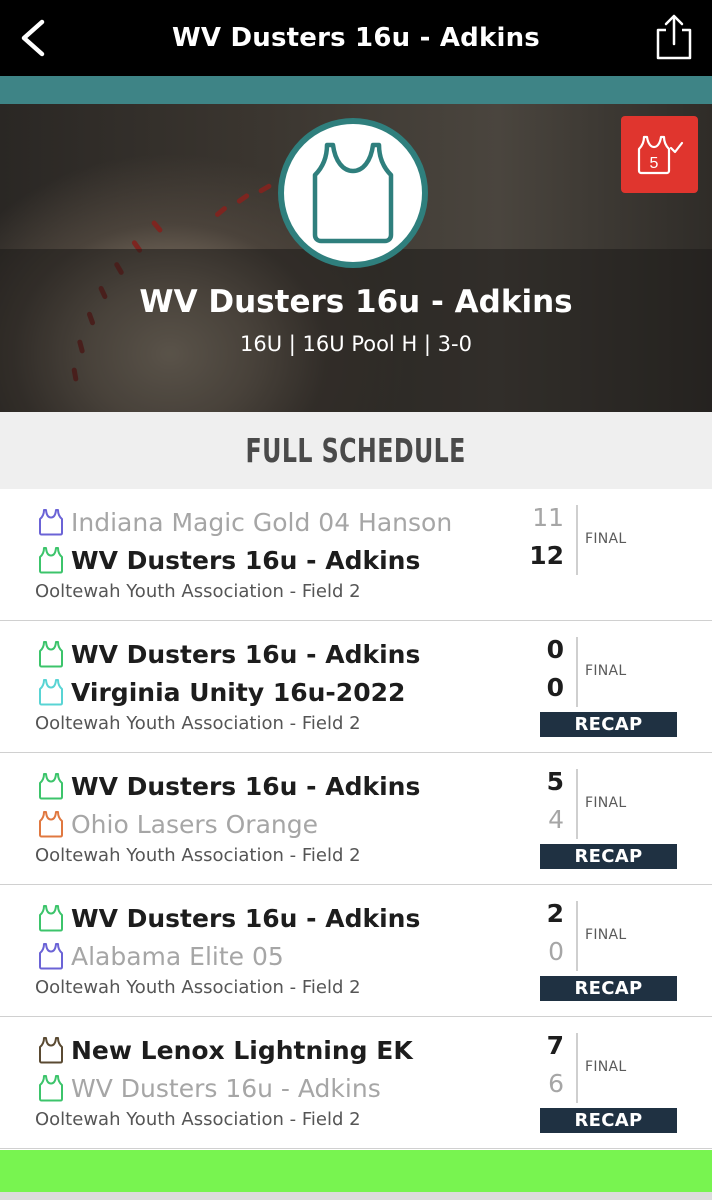  What do you see at coordinates (242, 1050) in the screenshot?
I see `team-name-home: New Lenox Lightning EK` at bounding box center [242, 1050].